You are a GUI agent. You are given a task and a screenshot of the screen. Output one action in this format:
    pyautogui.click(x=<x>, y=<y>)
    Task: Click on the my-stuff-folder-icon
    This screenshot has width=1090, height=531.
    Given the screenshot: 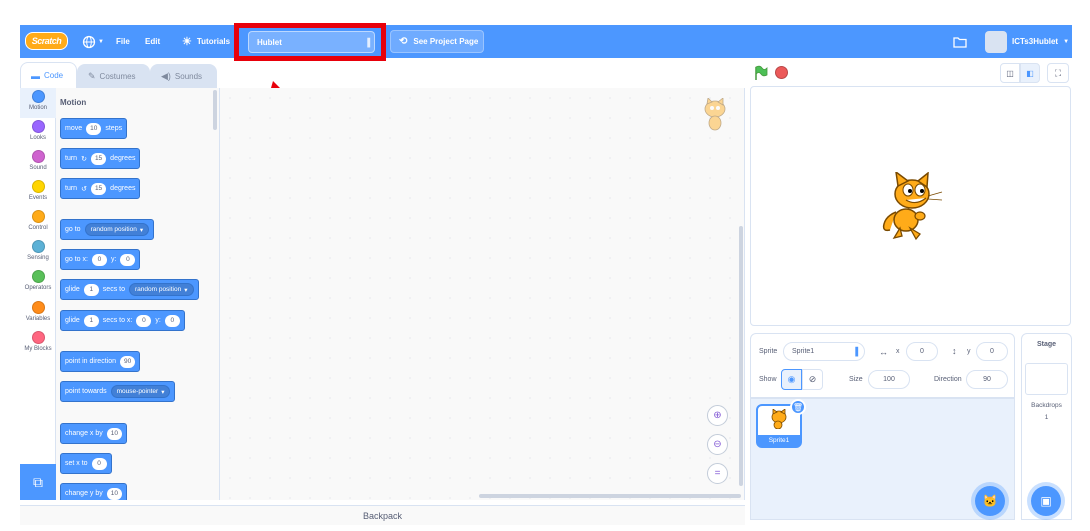 What is the action you would take?
    pyautogui.click(x=960, y=41)
    